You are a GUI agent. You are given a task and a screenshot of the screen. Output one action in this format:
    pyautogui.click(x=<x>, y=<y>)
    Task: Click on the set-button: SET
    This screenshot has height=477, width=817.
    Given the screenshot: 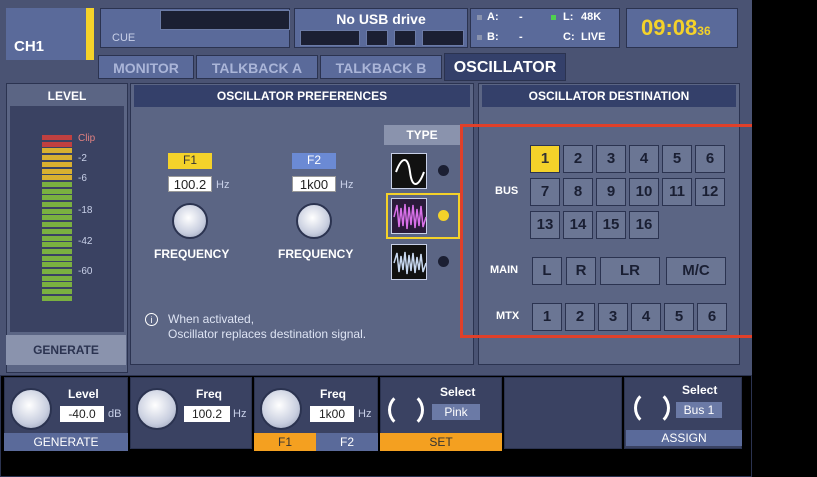 What is the action you would take?
    pyautogui.click(x=441, y=442)
    